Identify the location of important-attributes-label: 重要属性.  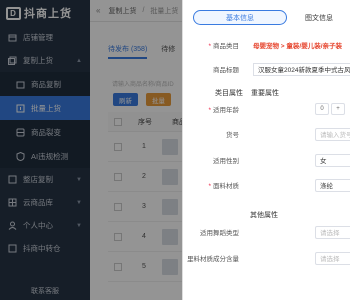
(264, 93).